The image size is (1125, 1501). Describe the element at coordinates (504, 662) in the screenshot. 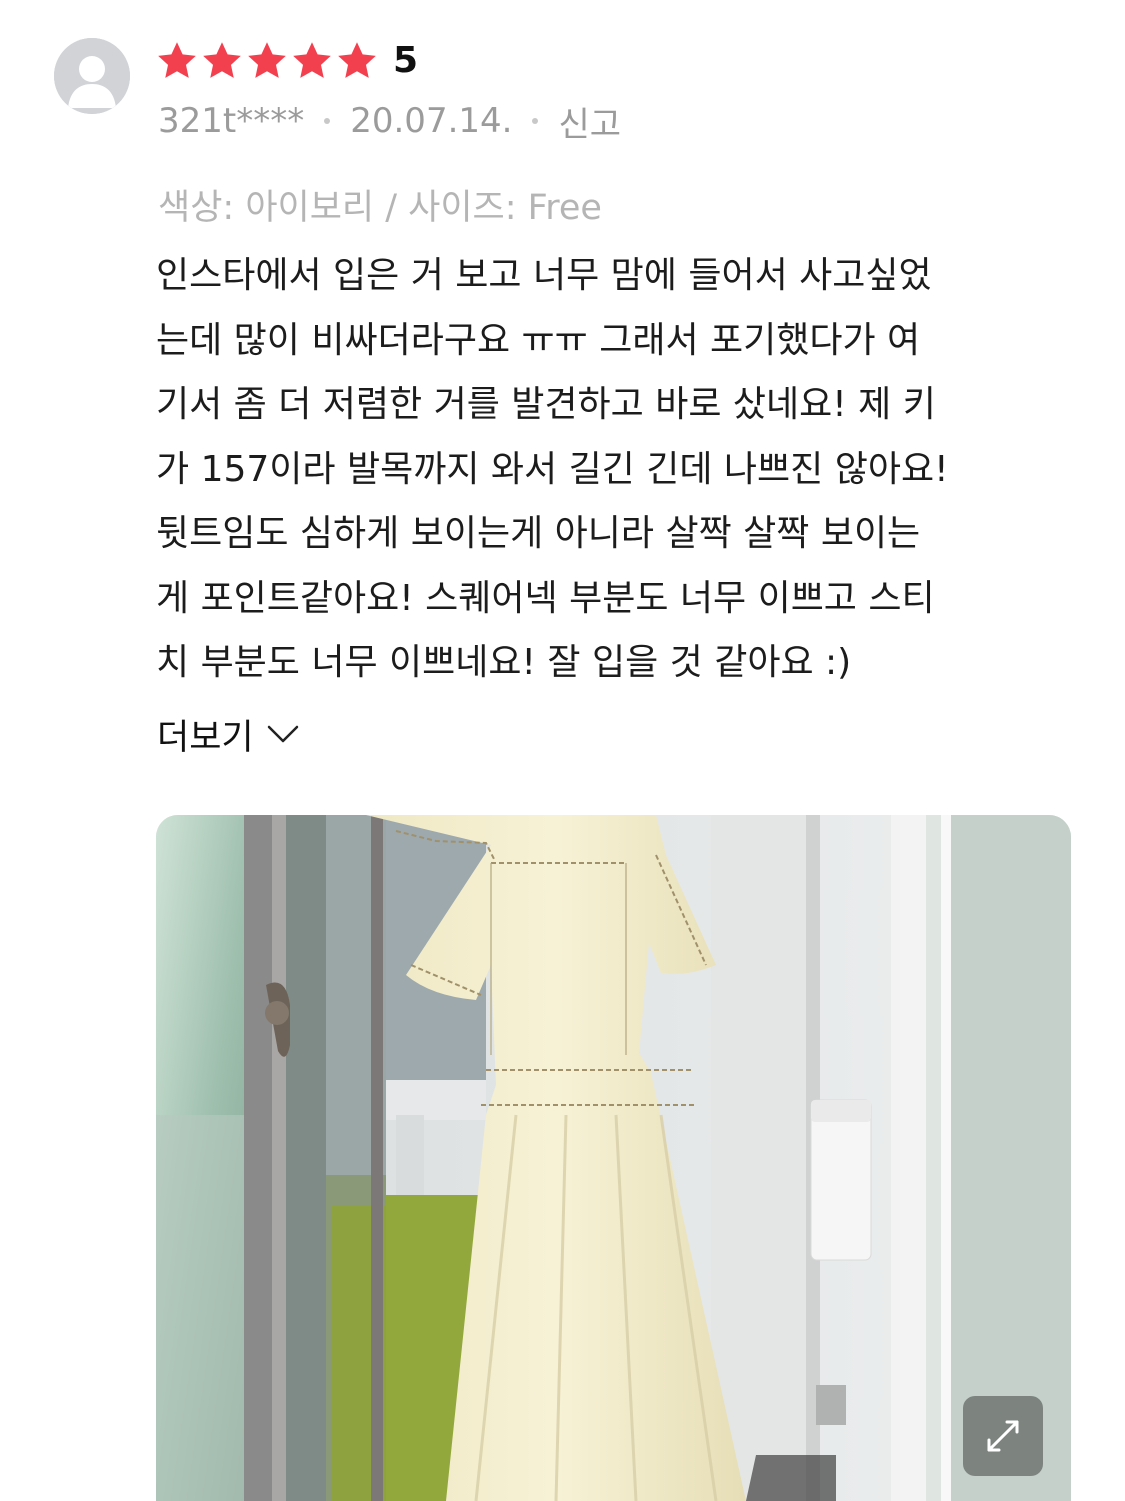

I see `review-body-line: 치 부분도 너무 이쁘네요! 잘 입을 것 같아요 :)` at that location.